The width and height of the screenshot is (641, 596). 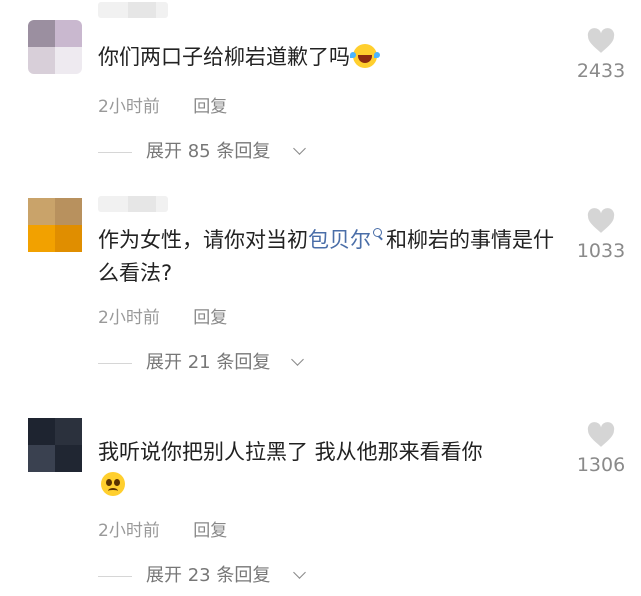 I want to click on like-button: 1033, so click(x=601, y=235).